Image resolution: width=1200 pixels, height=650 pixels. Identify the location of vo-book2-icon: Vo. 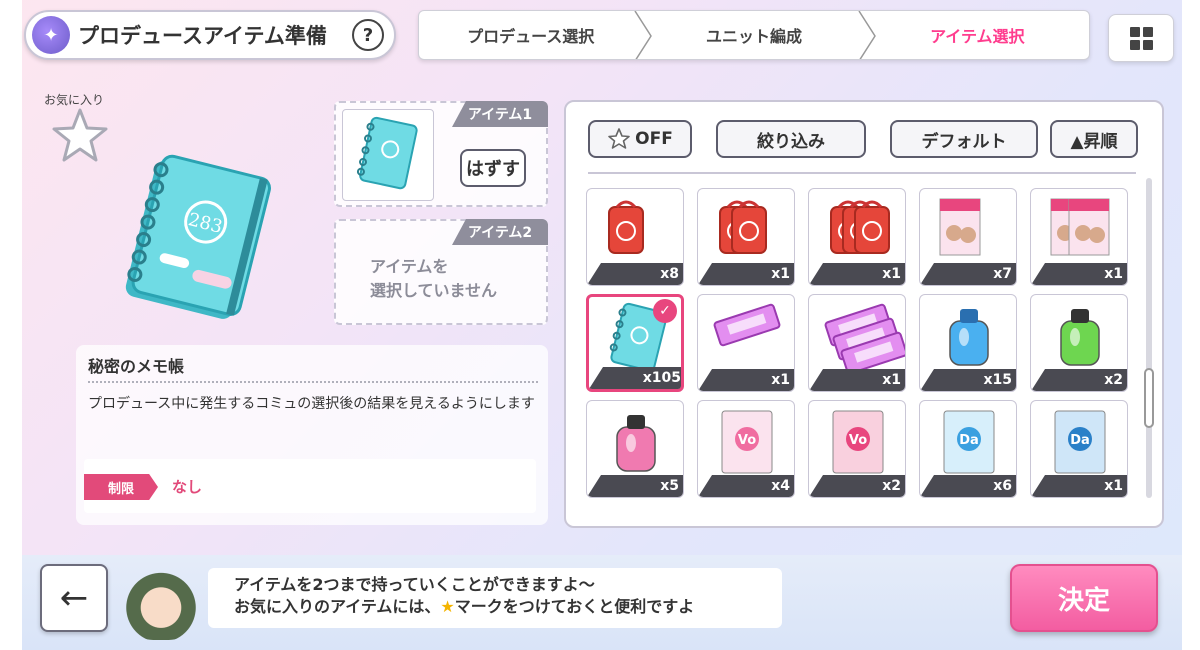
(858, 442).